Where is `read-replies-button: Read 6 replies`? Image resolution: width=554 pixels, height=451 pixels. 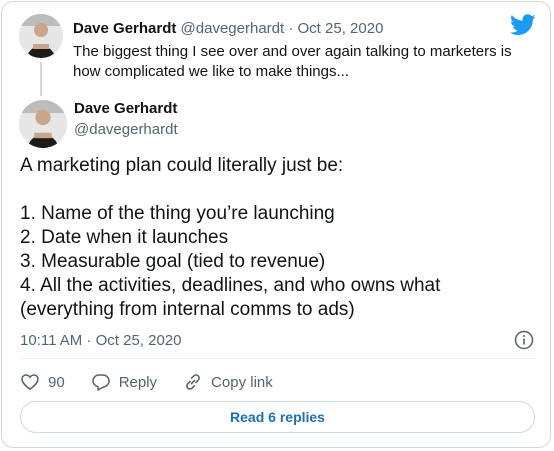 read-replies-button: Read 6 replies is located at coordinates (277, 417).